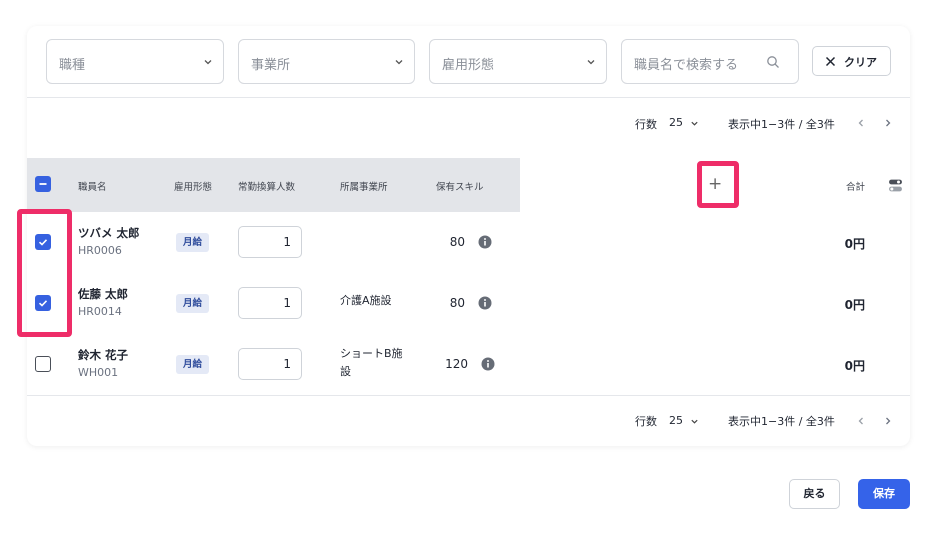  What do you see at coordinates (518, 61) in the screenshot?
I see `employment-type-select: 雇用形態` at bounding box center [518, 61].